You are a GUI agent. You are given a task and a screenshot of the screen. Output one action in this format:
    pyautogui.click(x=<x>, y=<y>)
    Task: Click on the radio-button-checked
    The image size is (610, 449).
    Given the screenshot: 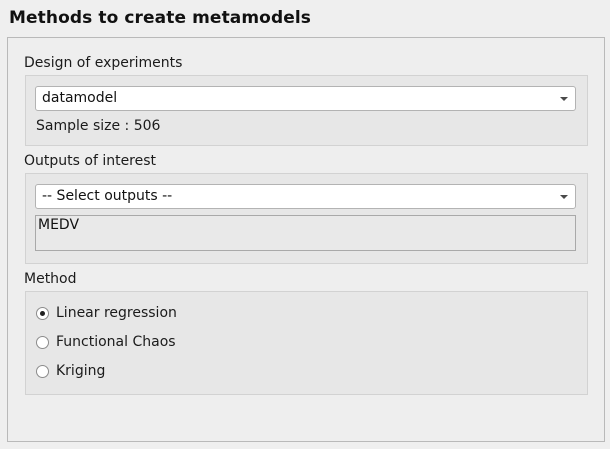 What is the action you would take?
    pyautogui.click(x=42, y=313)
    